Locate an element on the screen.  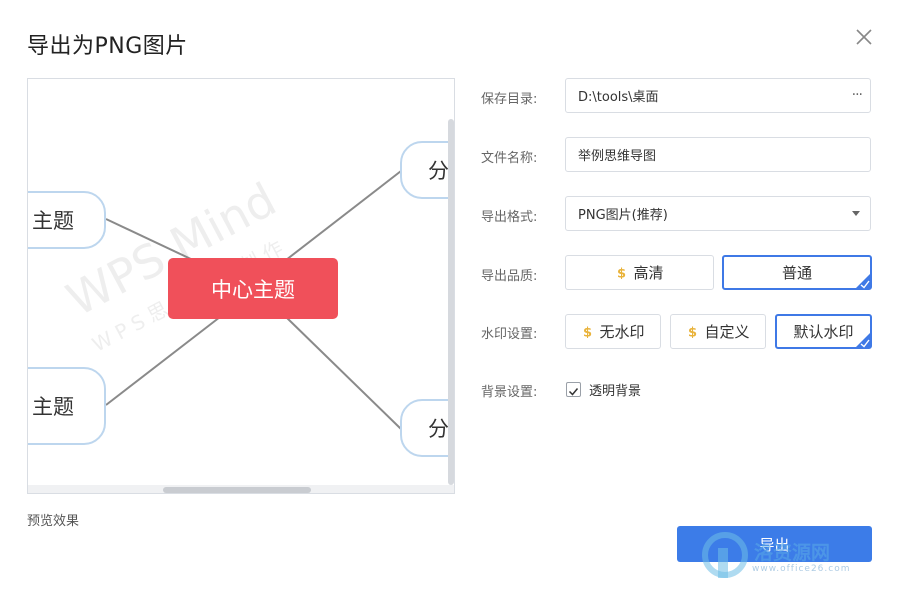
watermark-label: 水印设置: is located at coordinates (509, 334).